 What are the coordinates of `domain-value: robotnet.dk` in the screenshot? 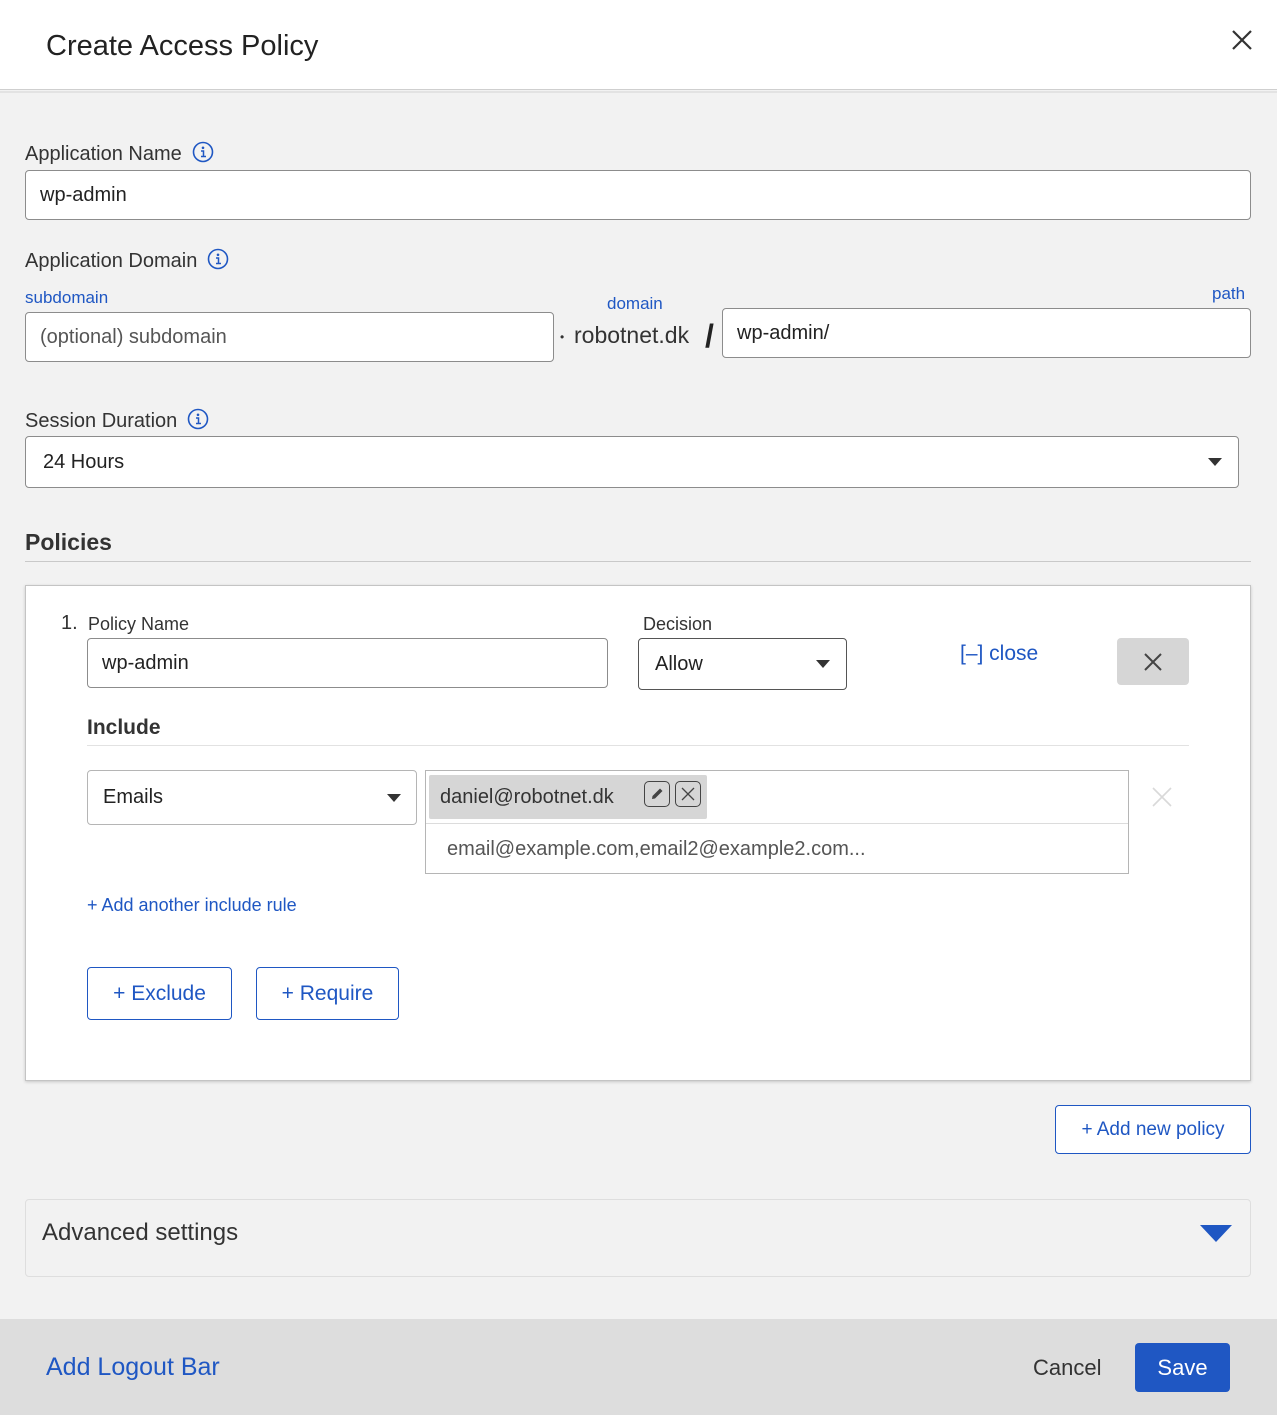 It's located at (632, 335).